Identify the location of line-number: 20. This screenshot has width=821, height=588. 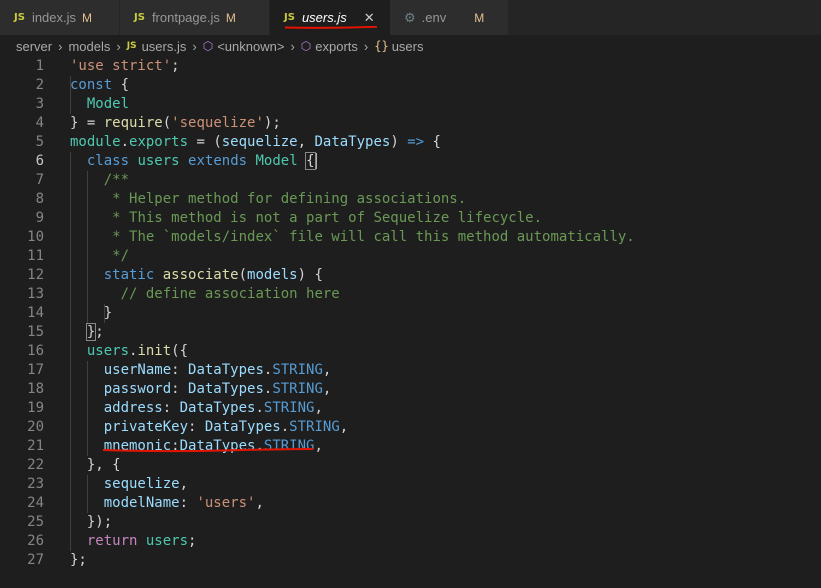
(35, 427).